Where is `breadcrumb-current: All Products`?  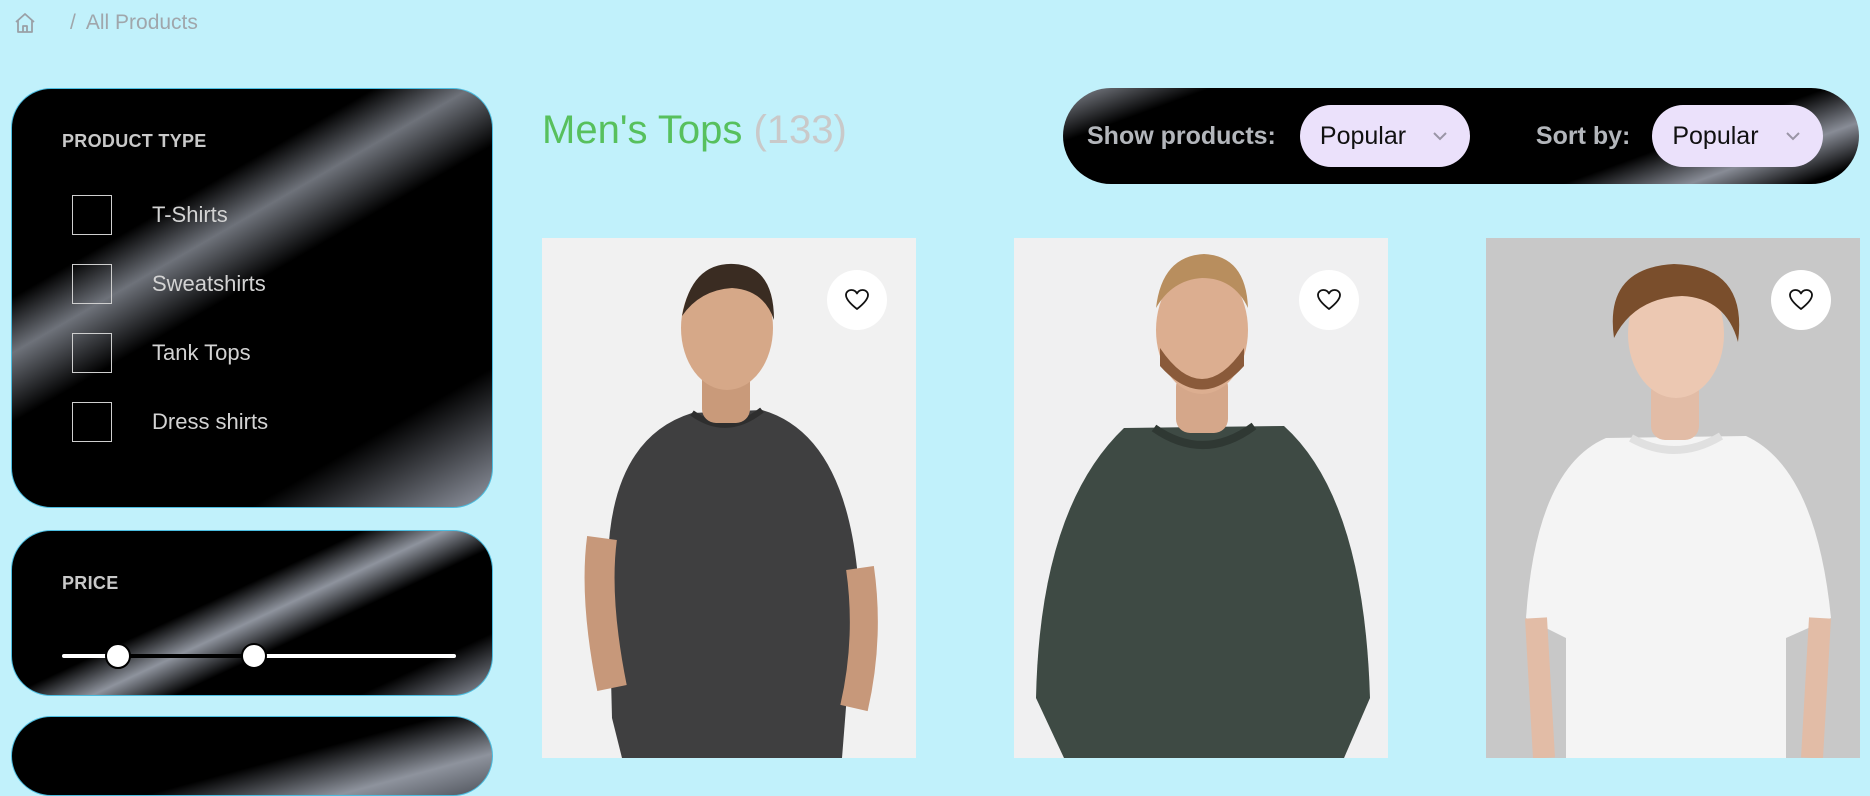
breadcrumb-current: All Products is located at coordinates (142, 23).